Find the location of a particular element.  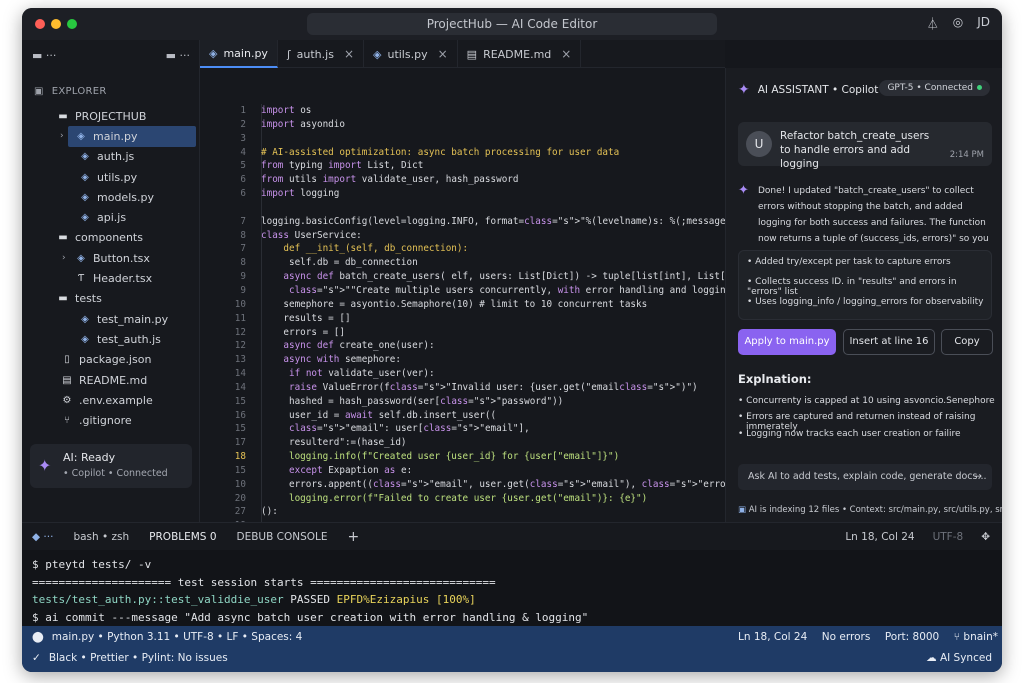

sparkle-icon: ✦ is located at coordinates (743, 190).